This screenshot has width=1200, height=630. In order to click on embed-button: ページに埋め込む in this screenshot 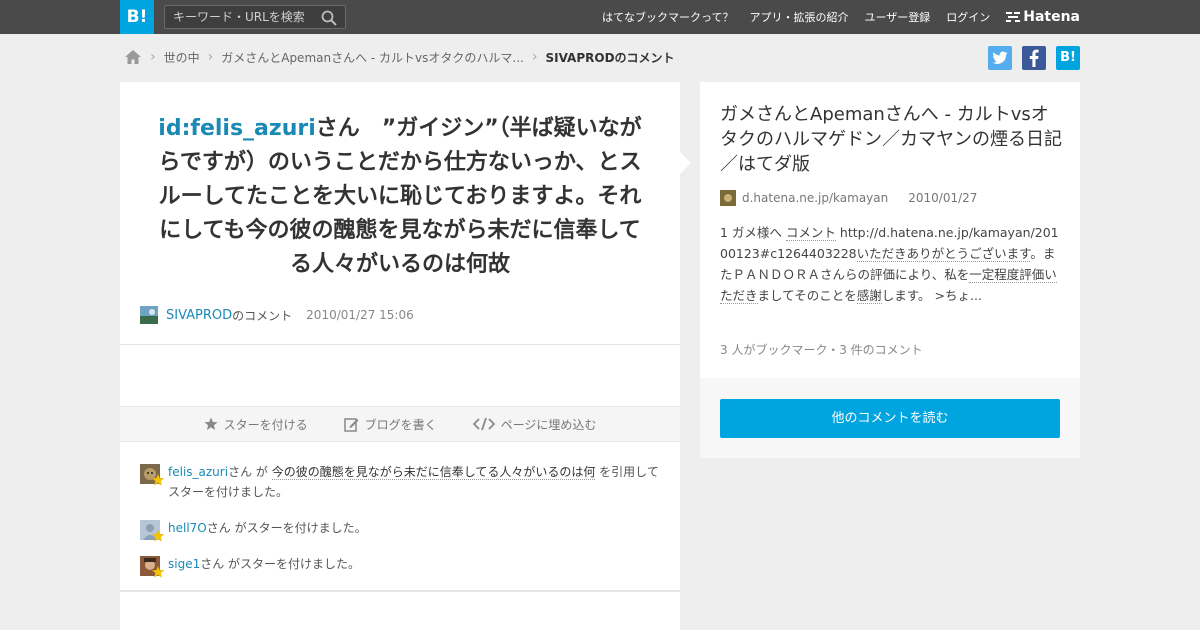, I will do `click(534, 424)`.